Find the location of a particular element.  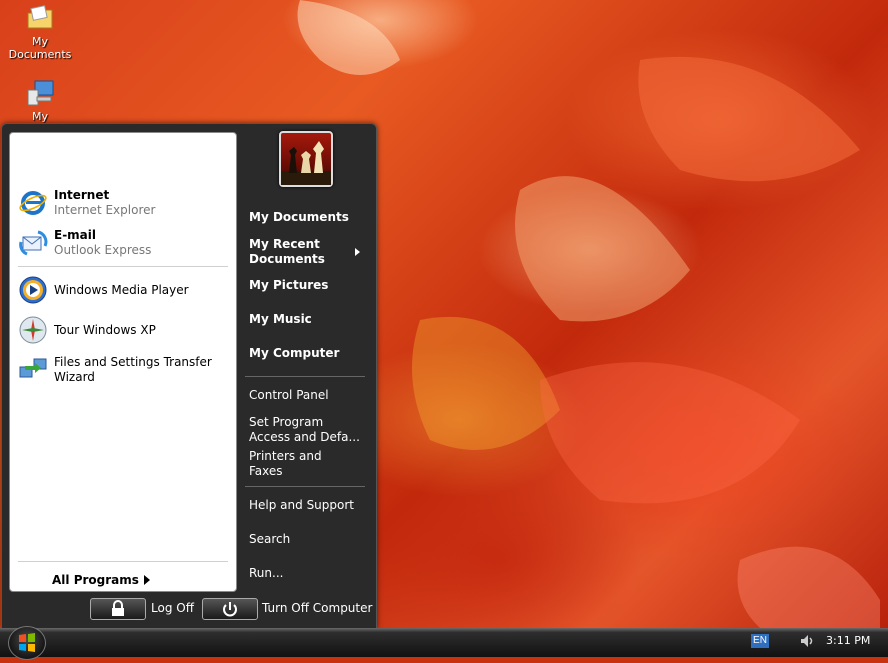

desktop-icon-label: My Computer is located at coordinates (39, 116).